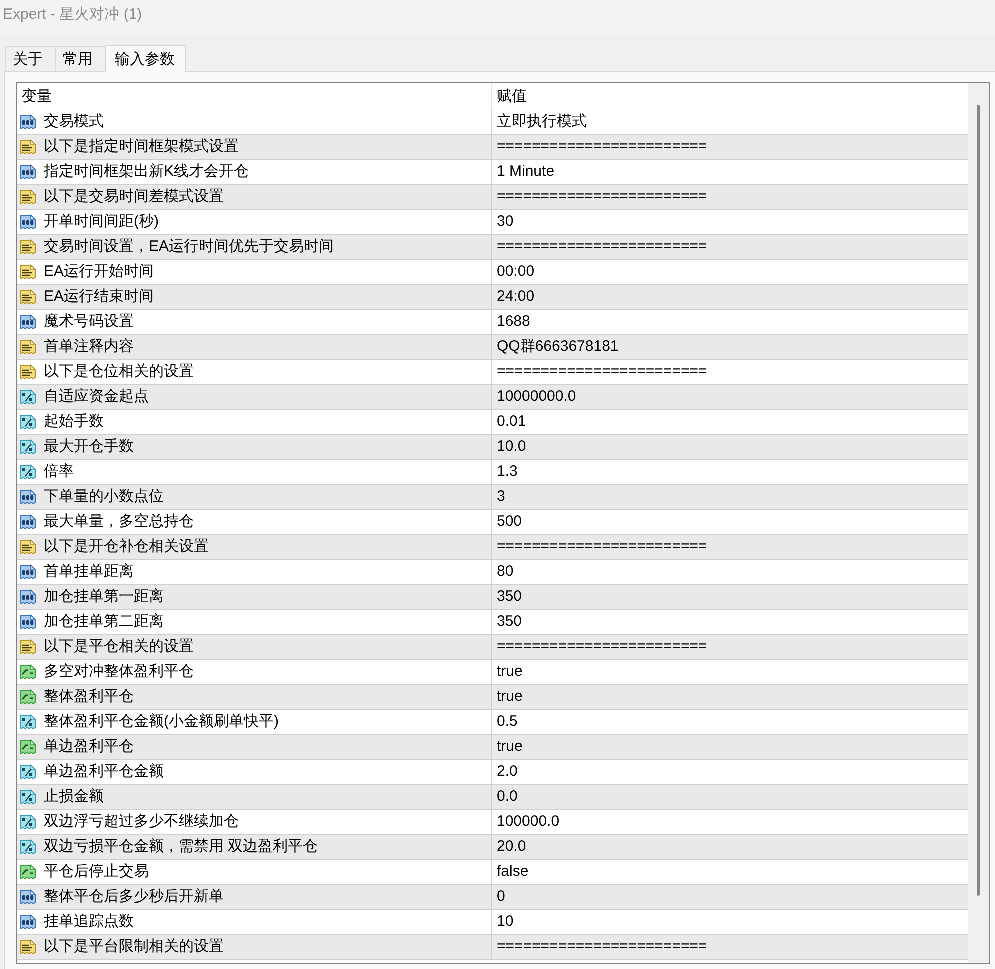  What do you see at coordinates (492, 672) in the screenshot?
I see `table-row: 多空对冲整体盈利平仓 true` at bounding box center [492, 672].